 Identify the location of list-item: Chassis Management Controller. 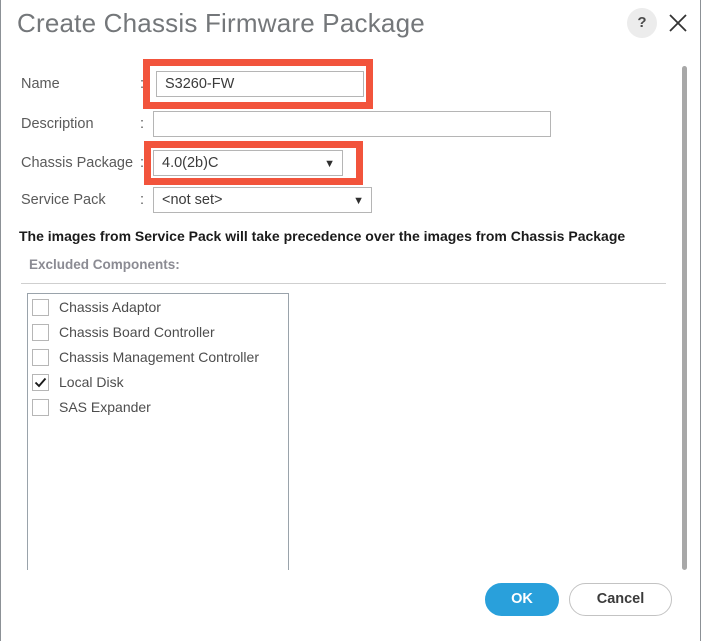
(158, 358).